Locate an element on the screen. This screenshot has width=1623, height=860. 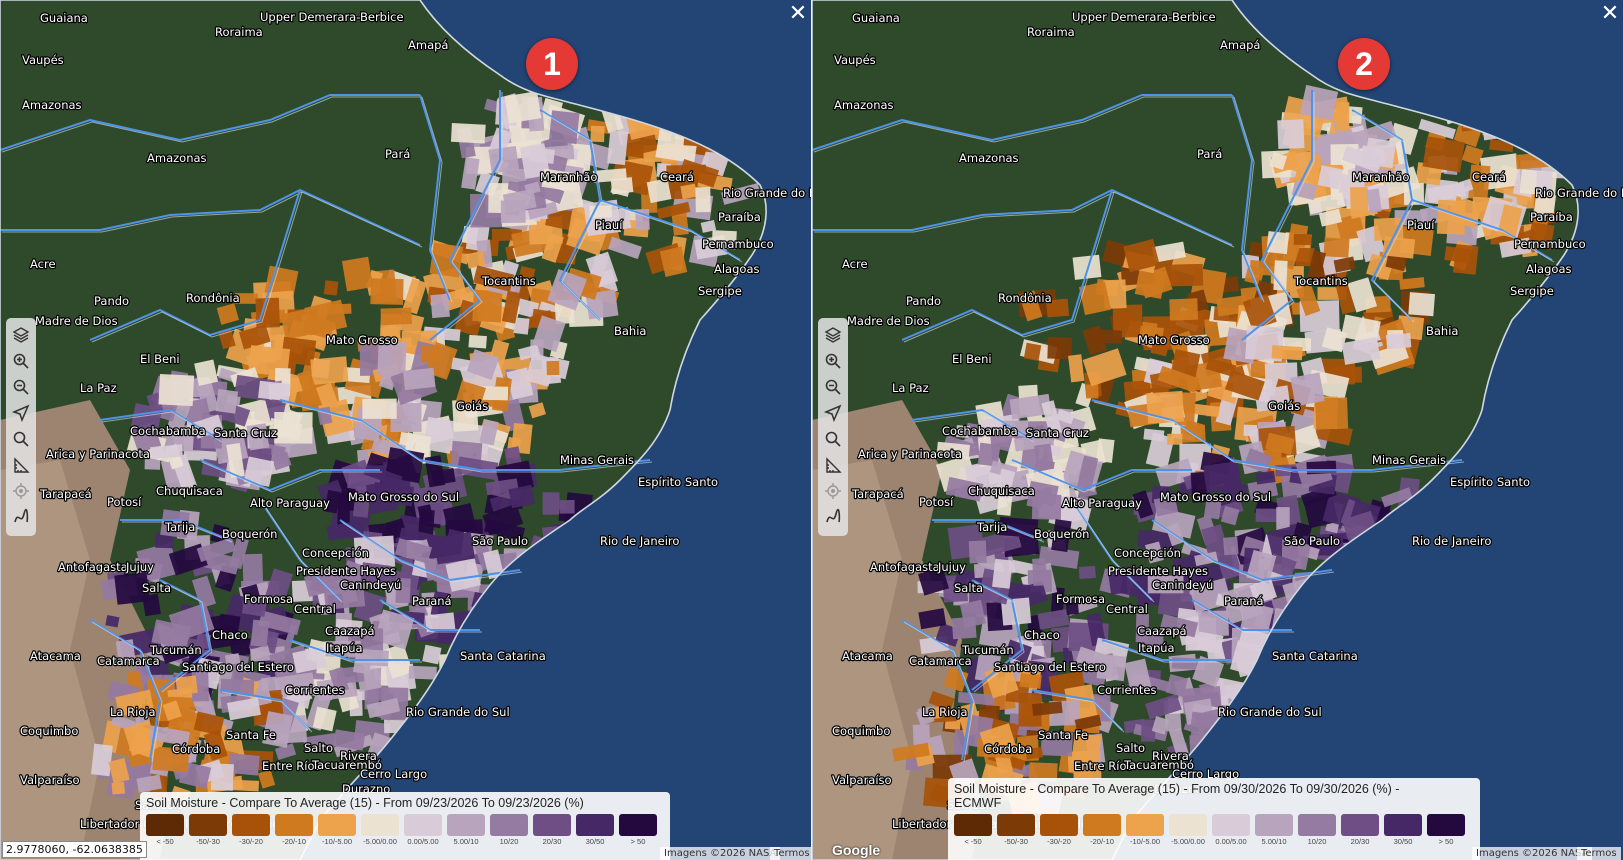
place-label: Mato Grosso do Sul is located at coordinates (1215, 497).